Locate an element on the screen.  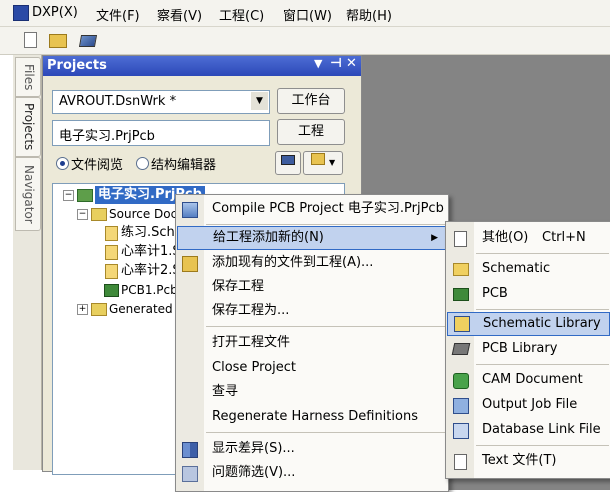
menu-item-search: 查寻 is located at coordinates (312, 392).